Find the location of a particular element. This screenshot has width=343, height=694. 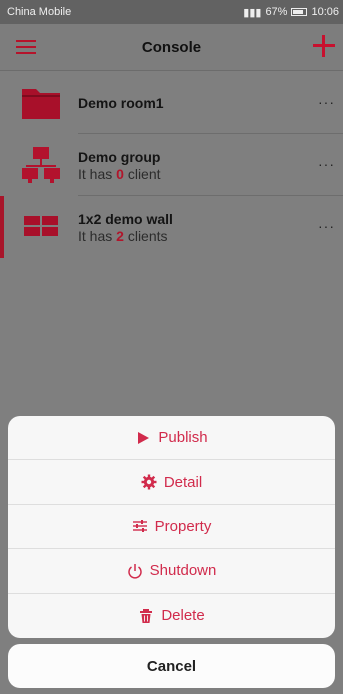

list-item: 1x2 demo wall It has 2 clients ··· is located at coordinates (171, 227).